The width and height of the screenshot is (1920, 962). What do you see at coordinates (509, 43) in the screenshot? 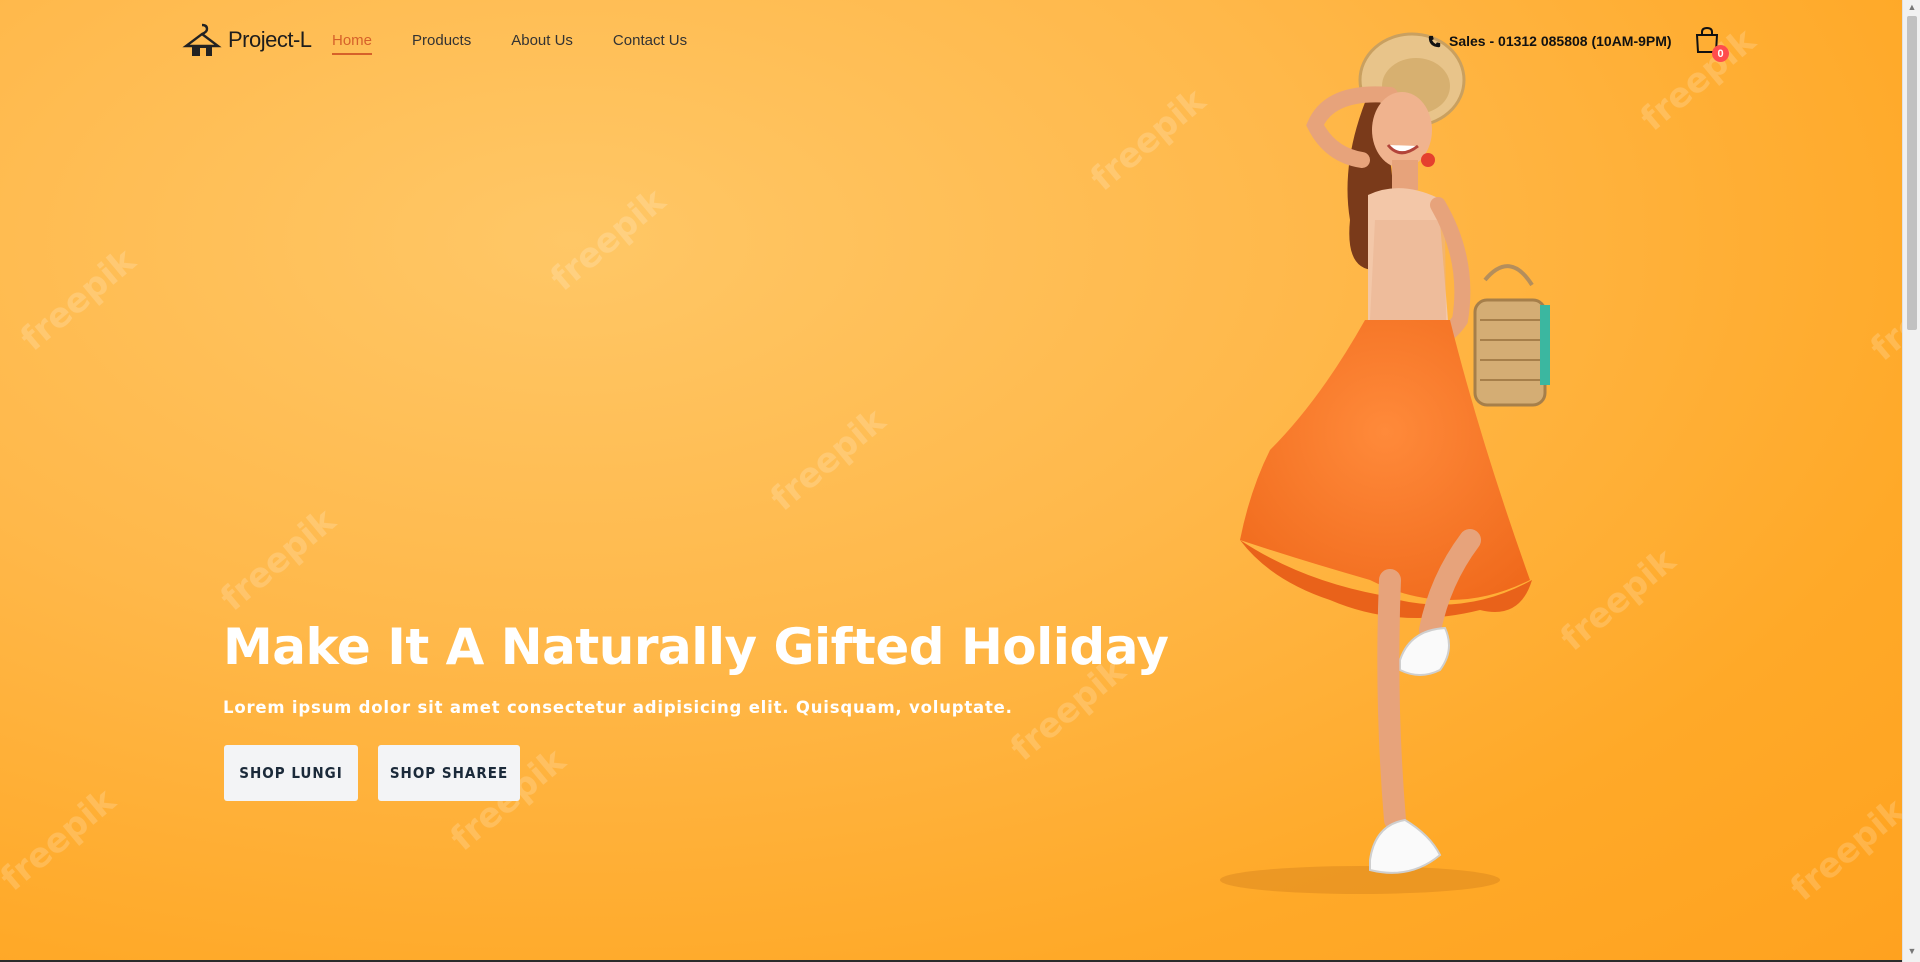
I see `main-nav: Home Products About Us Contact Us` at bounding box center [509, 43].